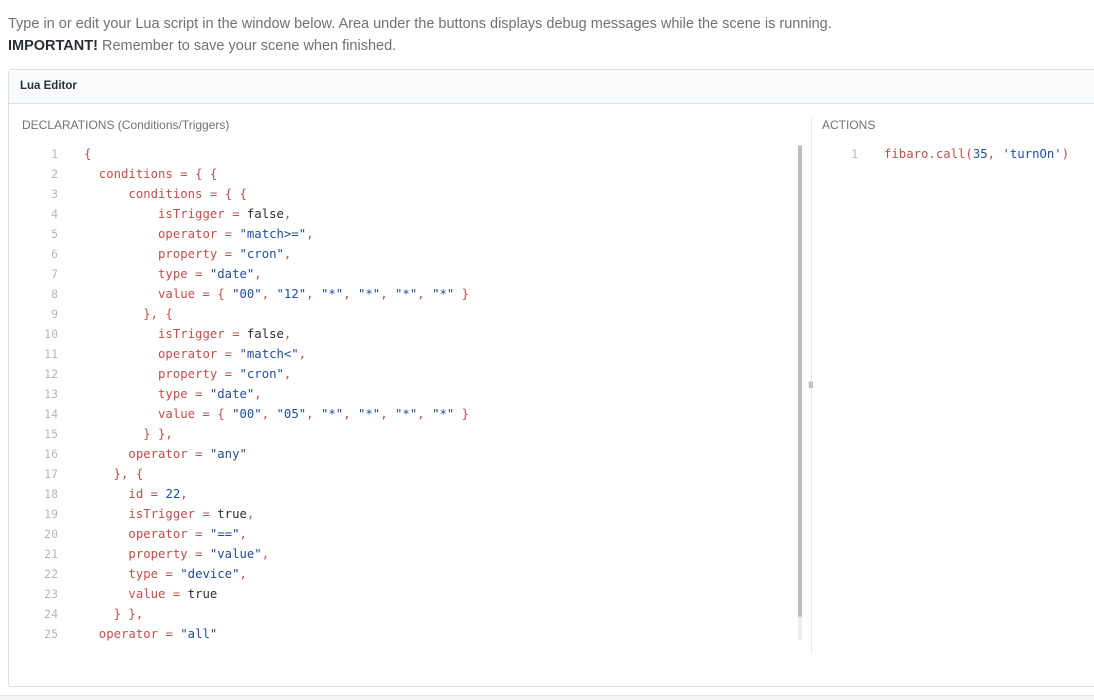  What do you see at coordinates (51, 514) in the screenshot?
I see `line-number: 19` at bounding box center [51, 514].